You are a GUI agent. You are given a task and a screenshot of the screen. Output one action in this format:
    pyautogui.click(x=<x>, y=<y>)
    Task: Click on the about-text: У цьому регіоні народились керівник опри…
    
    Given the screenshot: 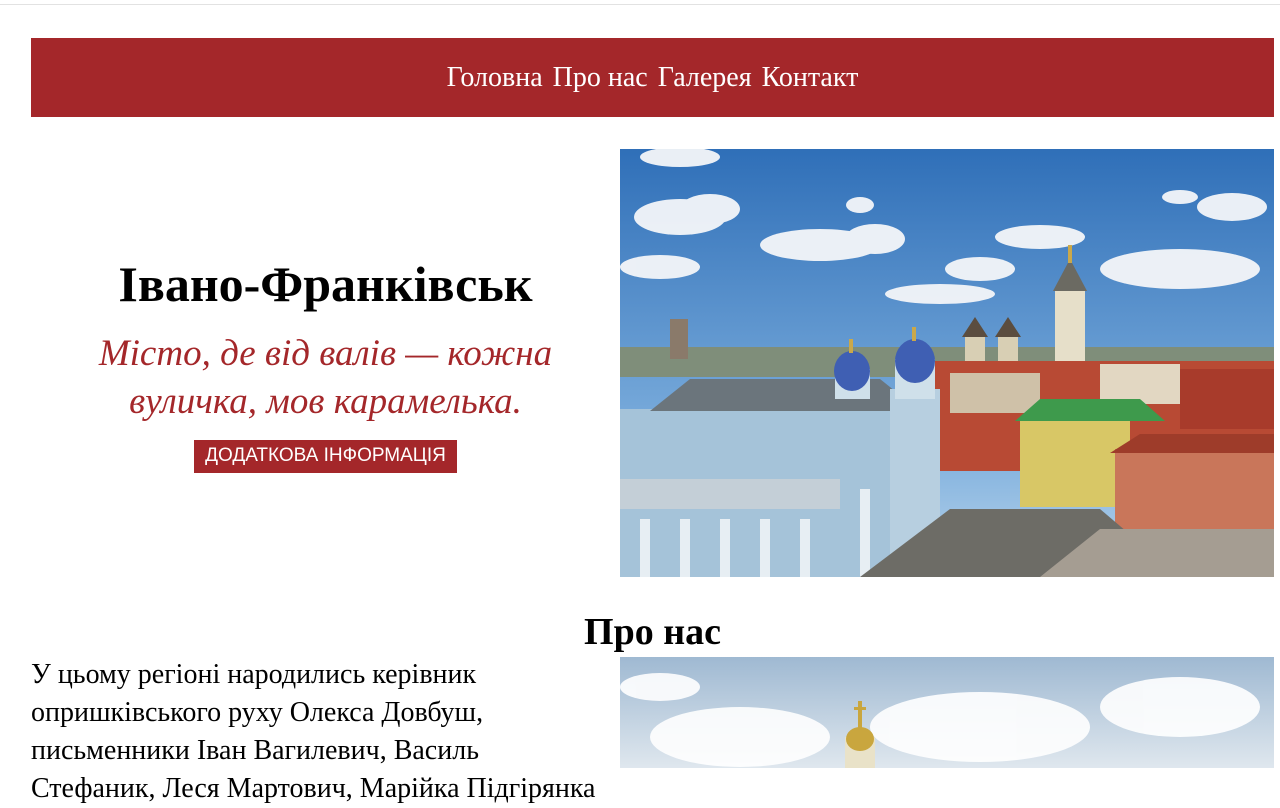 What is the action you would take?
    pyautogui.click(x=313, y=731)
    